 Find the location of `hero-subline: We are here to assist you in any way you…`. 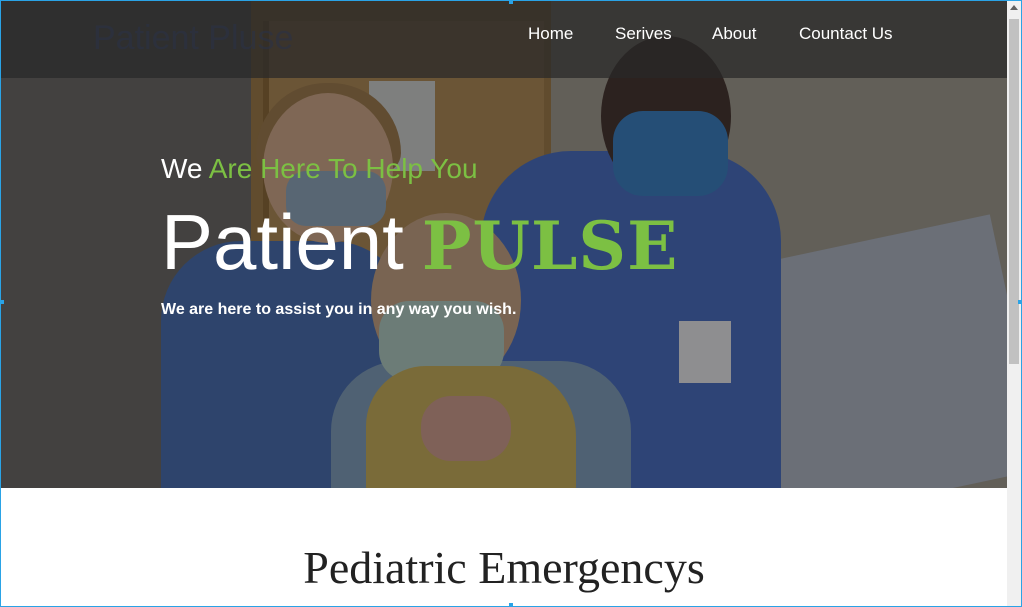

hero-subline: We are here to assist you in any way you… is located at coordinates (339, 309).